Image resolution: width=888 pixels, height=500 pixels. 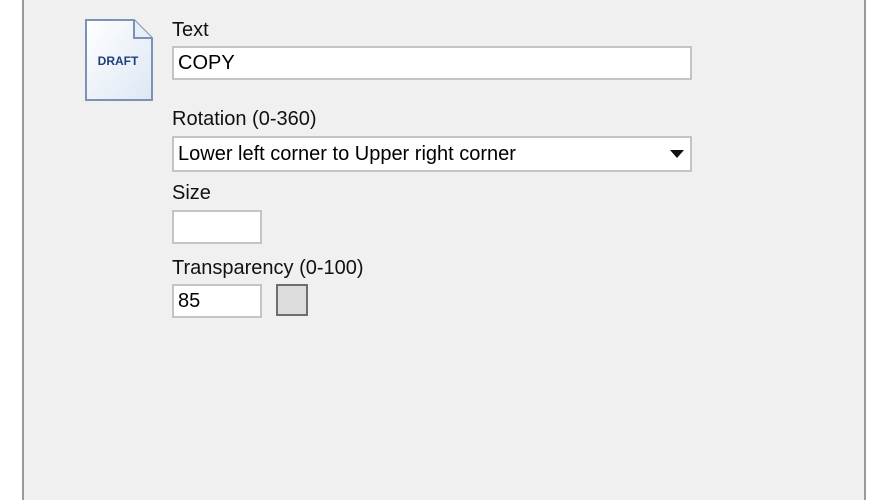 I want to click on rotation-selected-value: Lower left corner to Upper right corner, so click(x=347, y=154).